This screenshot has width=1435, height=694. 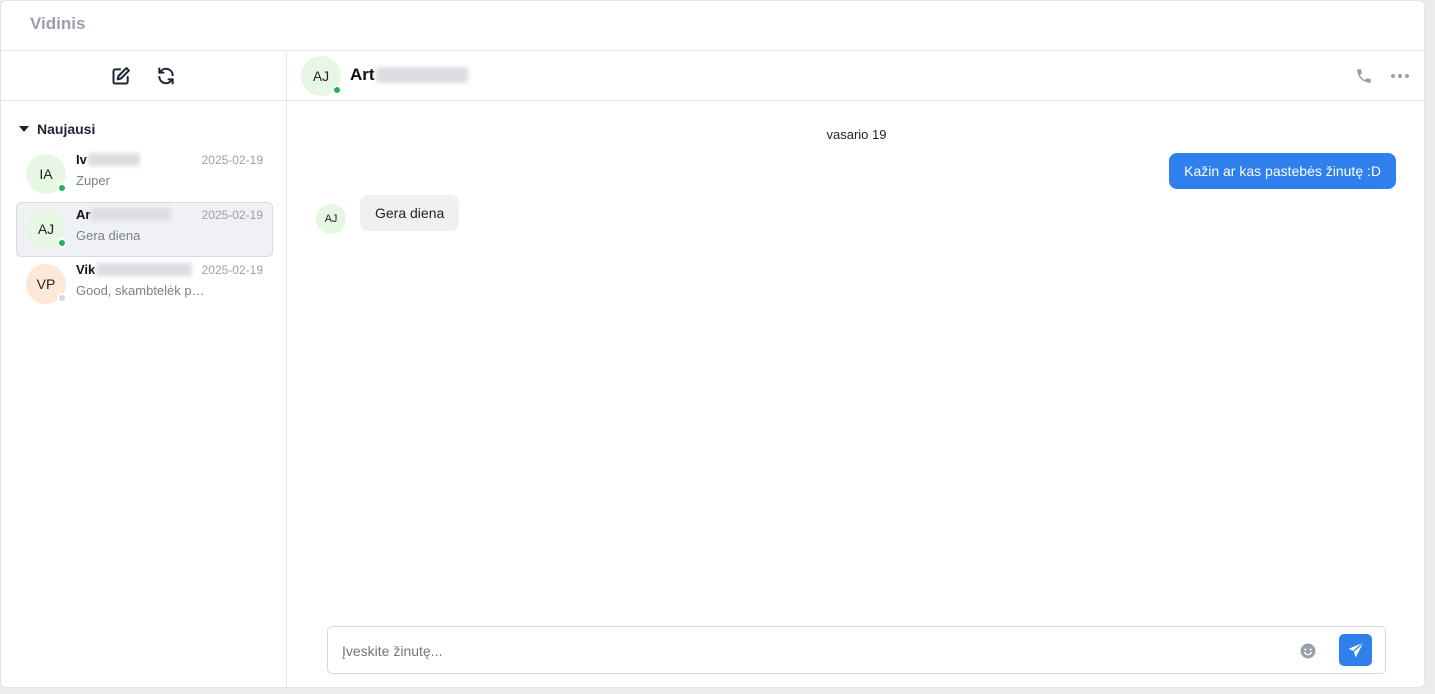 I want to click on new-message-button, so click(x=121, y=76).